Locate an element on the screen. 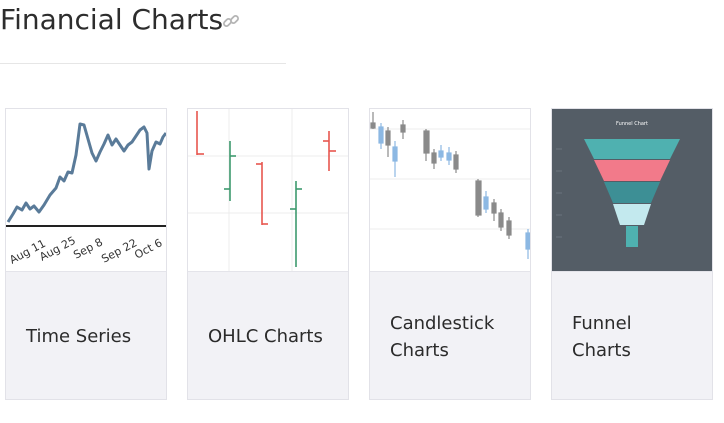  section-header: Financial Charts is located at coordinates (150, 32).